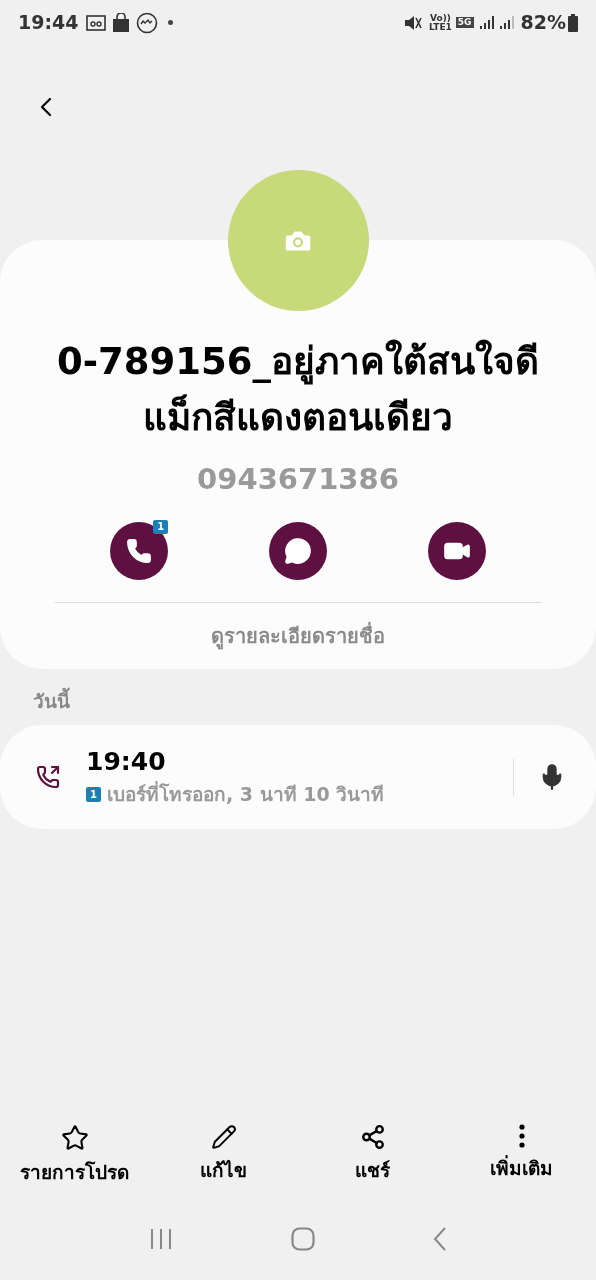  What do you see at coordinates (543, 23) in the screenshot?
I see `battery-percent: 82%` at bounding box center [543, 23].